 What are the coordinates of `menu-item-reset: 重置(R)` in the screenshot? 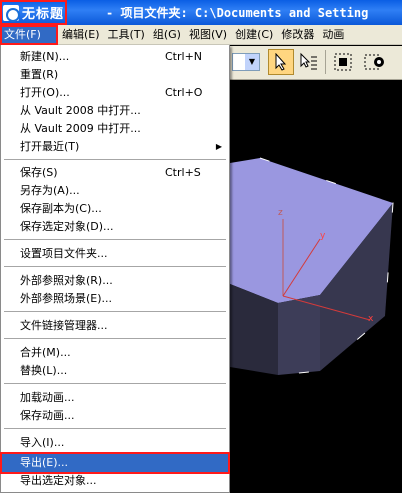 It's located at (115, 75).